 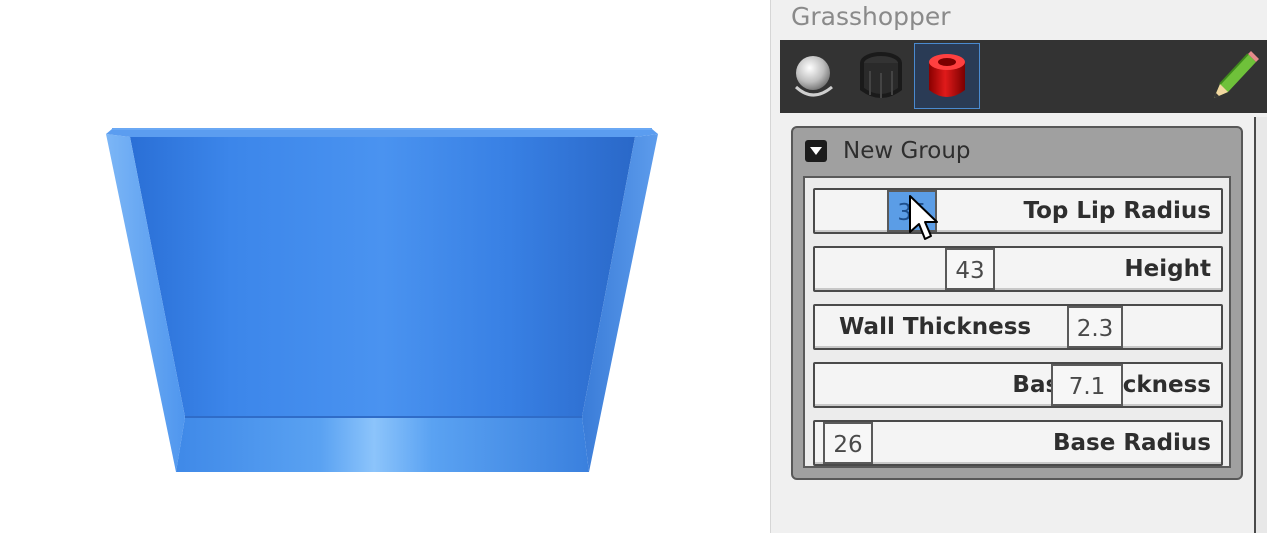 What do you see at coordinates (1117, 211) in the screenshot?
I see `slider-label: Top Lip Radius` at bounding box center [1117, 211].